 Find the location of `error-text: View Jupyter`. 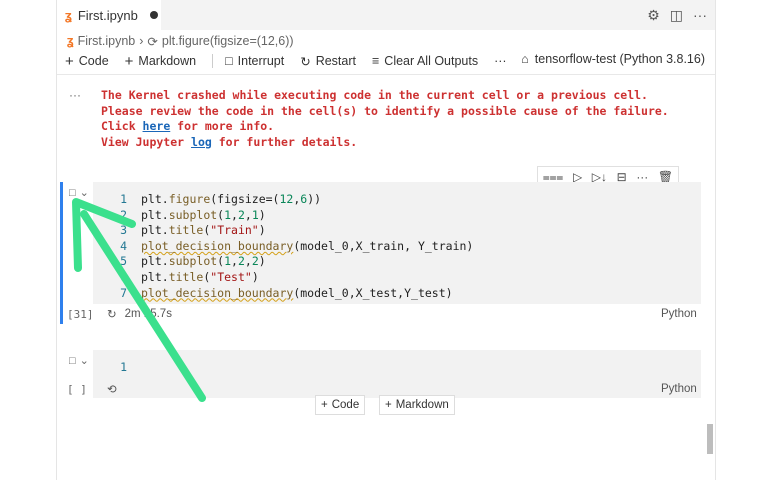

error-text: View Jupyter is located at coordinates (146, 141).